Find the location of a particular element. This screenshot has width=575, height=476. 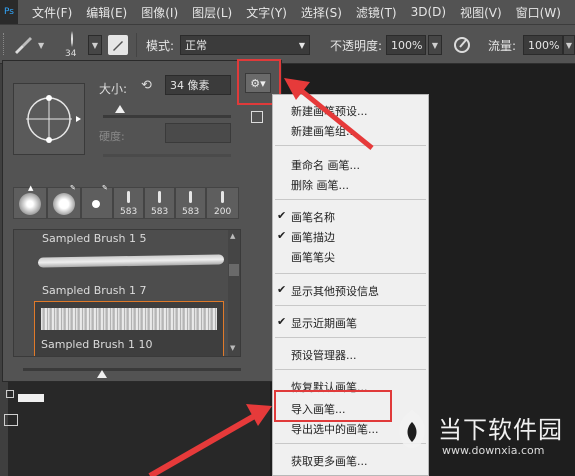

watermark: 当下软件园 www.downxia.com is located at coordinates (480, 437).